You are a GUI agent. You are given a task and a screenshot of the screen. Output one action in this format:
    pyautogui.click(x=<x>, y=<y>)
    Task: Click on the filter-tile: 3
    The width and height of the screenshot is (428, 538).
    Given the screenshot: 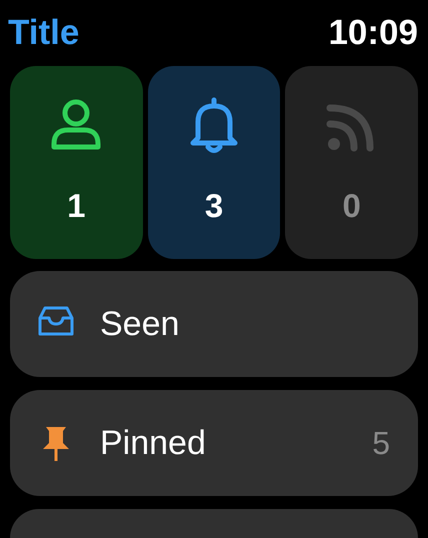 What is the action you would take?
    pyautogui.click(x=214, y=162)
    